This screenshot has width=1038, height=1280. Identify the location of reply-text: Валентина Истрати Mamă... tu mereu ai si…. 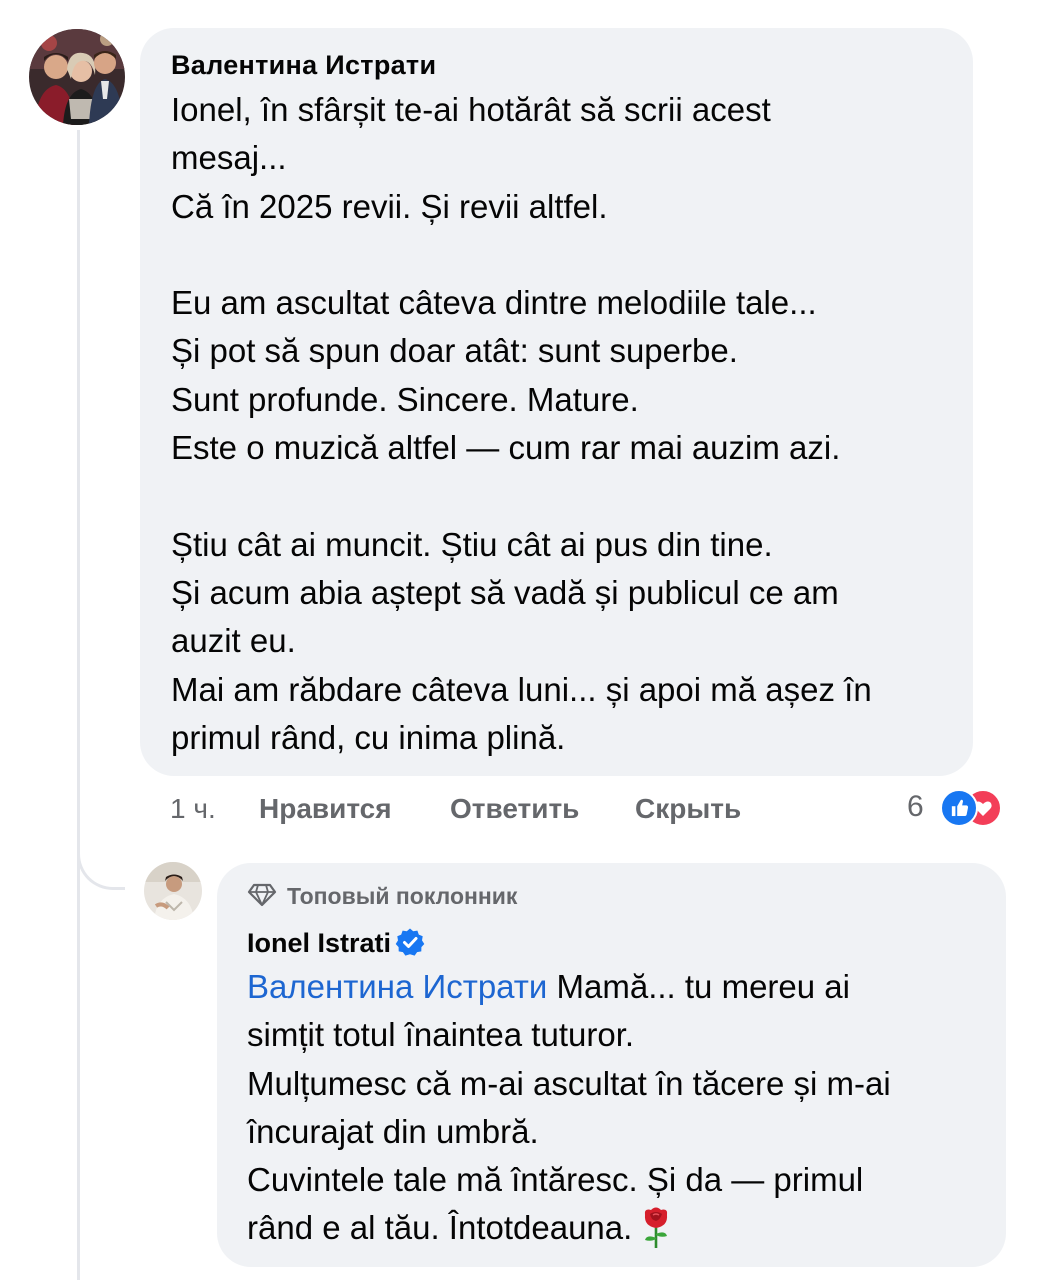
(569, 1108).